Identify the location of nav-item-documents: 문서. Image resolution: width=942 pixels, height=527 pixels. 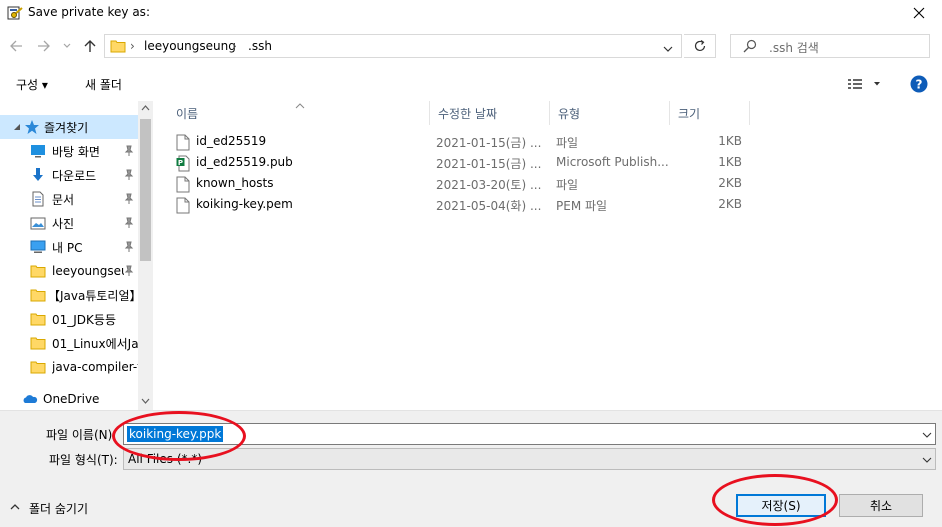
(69, 199).